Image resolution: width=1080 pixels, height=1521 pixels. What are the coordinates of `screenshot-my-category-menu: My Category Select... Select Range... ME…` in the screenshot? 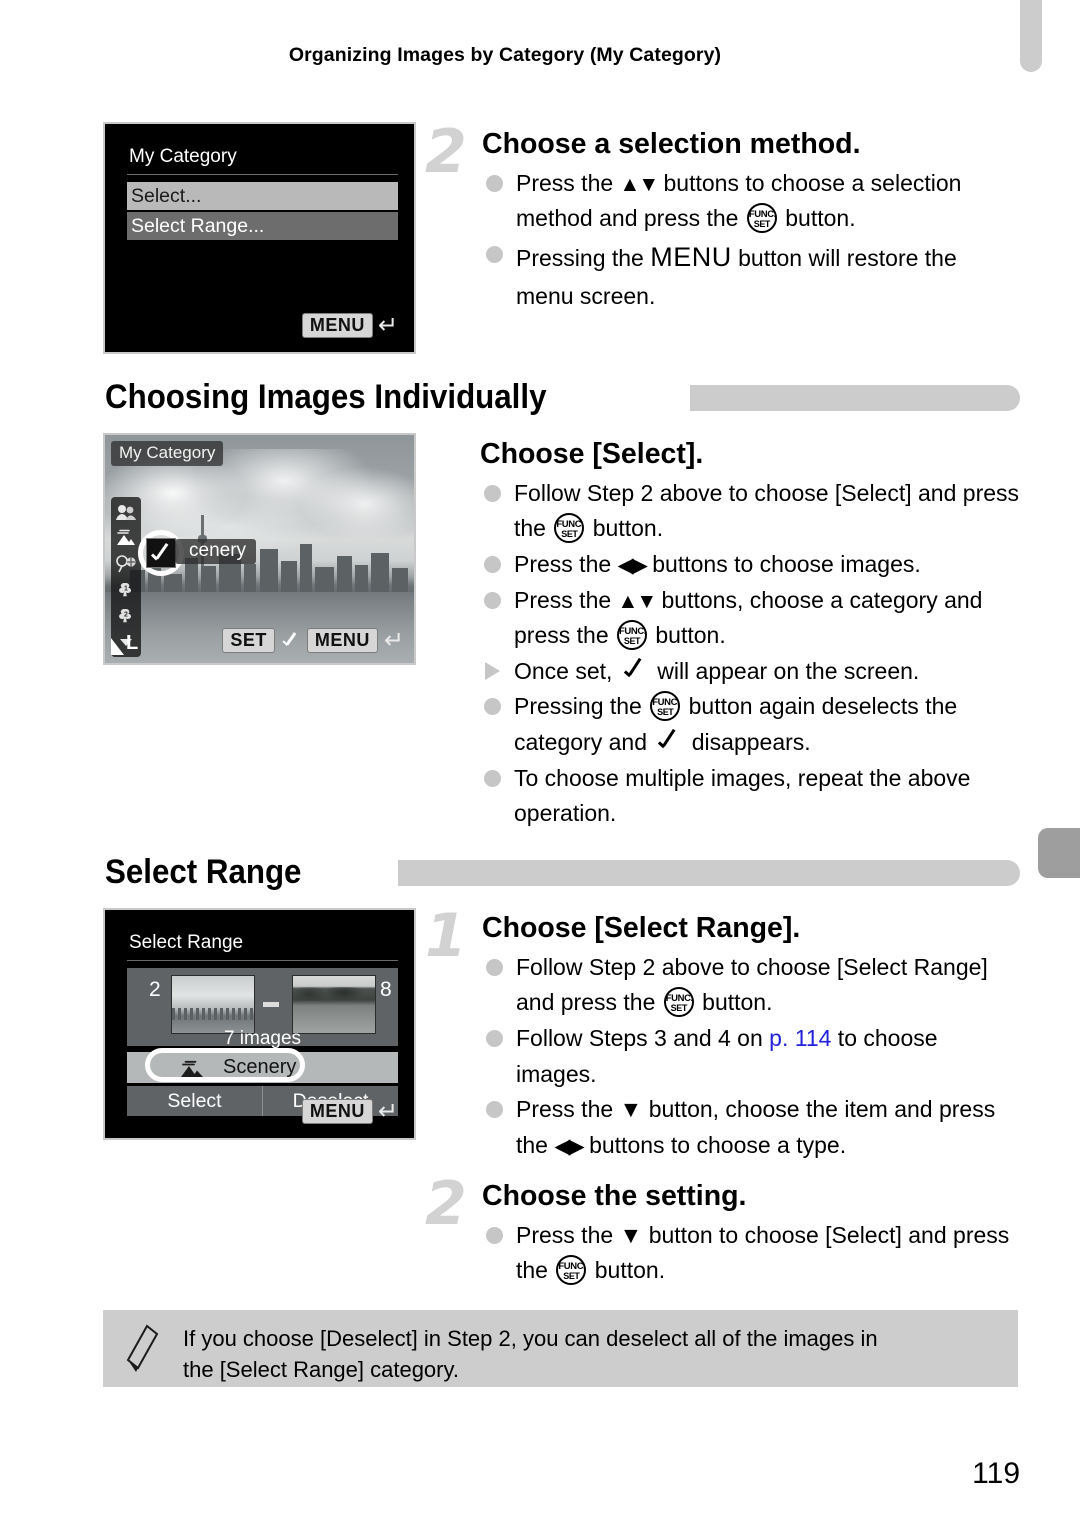 It's located at (259, 238).